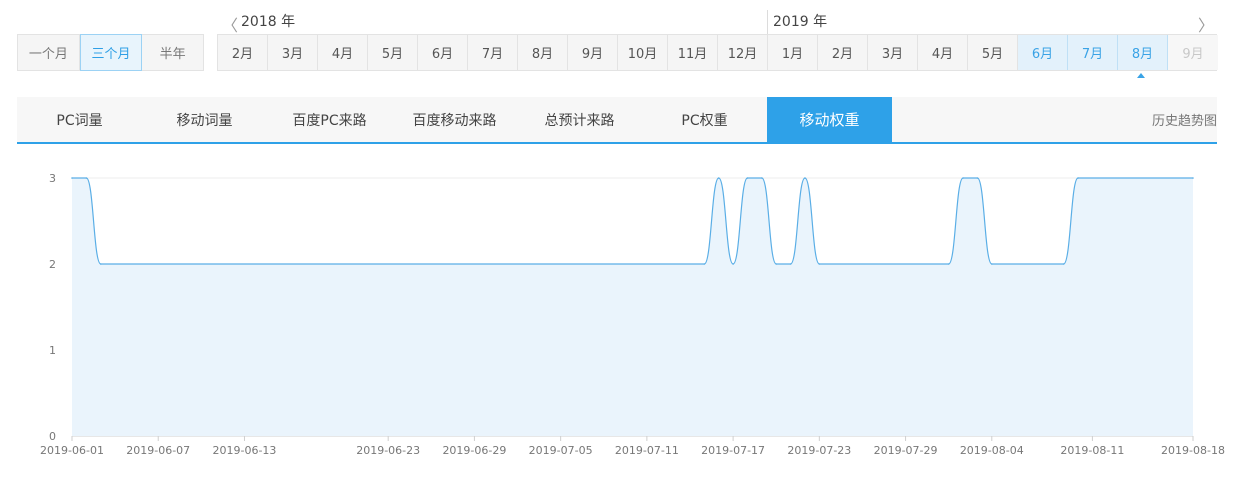 The image size is (1233, 480). I want to click on range-button-0: 一个月, so click(49, 52).